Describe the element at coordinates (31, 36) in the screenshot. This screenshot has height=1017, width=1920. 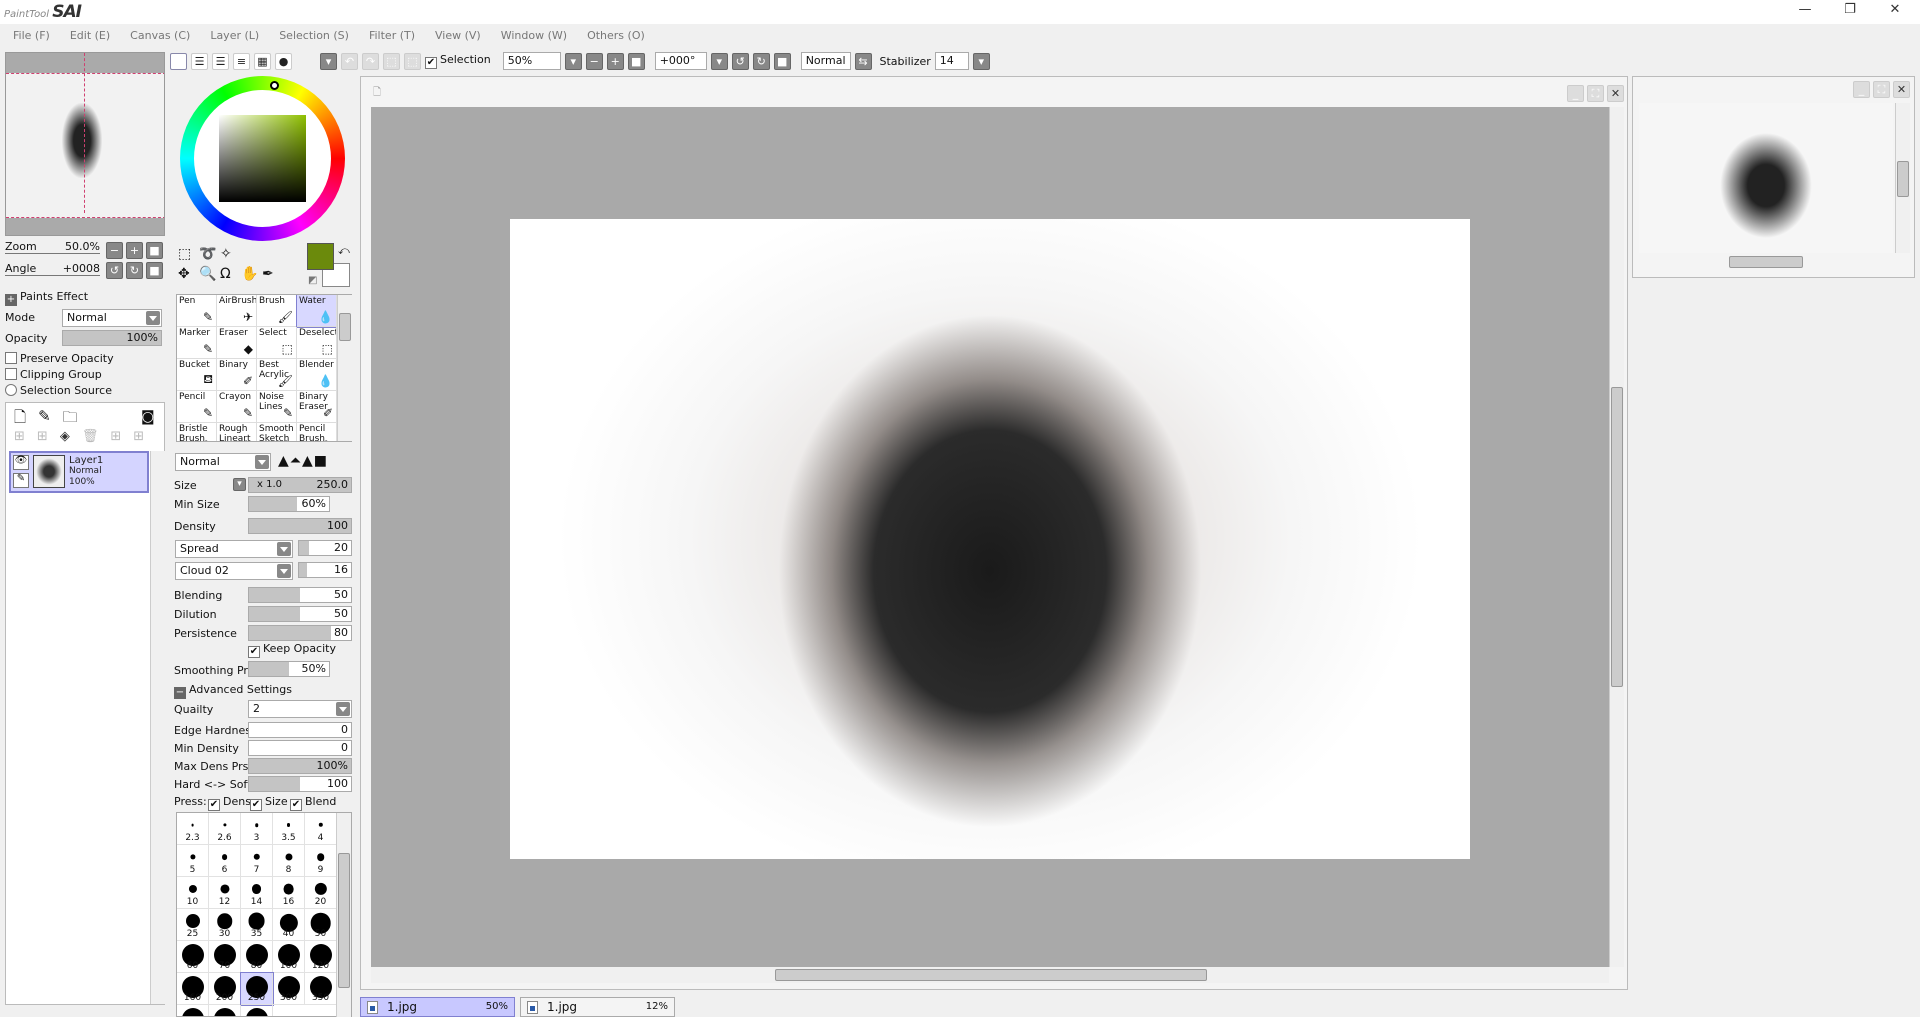
I see `menu-file: File (F)` at that location.